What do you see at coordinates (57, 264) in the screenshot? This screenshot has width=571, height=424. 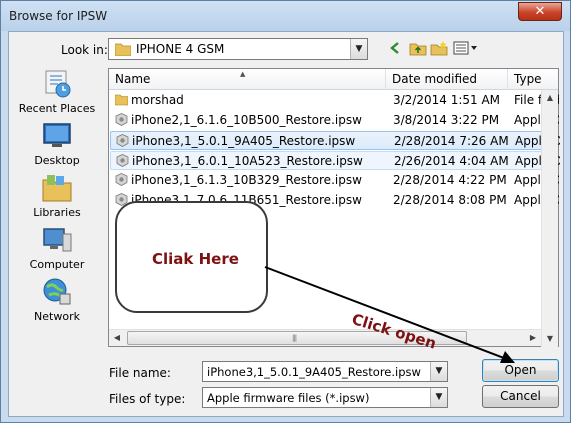 I see `place-label: Computer` at bounding box center [57, 264].